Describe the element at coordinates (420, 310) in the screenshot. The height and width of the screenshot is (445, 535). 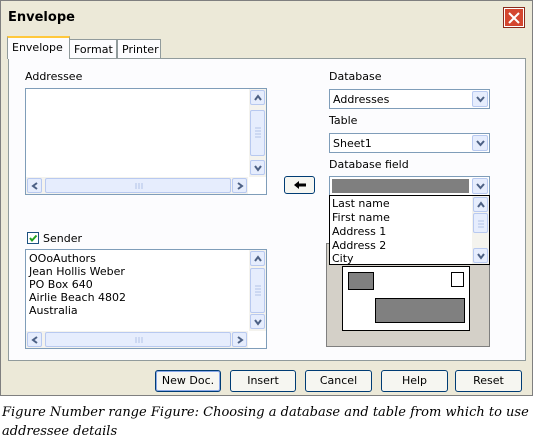
I see `addressee-block-preview` at that location.